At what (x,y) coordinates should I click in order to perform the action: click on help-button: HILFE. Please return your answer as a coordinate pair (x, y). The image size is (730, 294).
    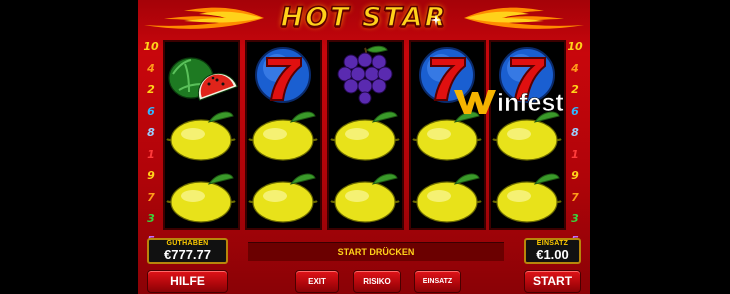
    Looking at the image, I should click on (187, 281).